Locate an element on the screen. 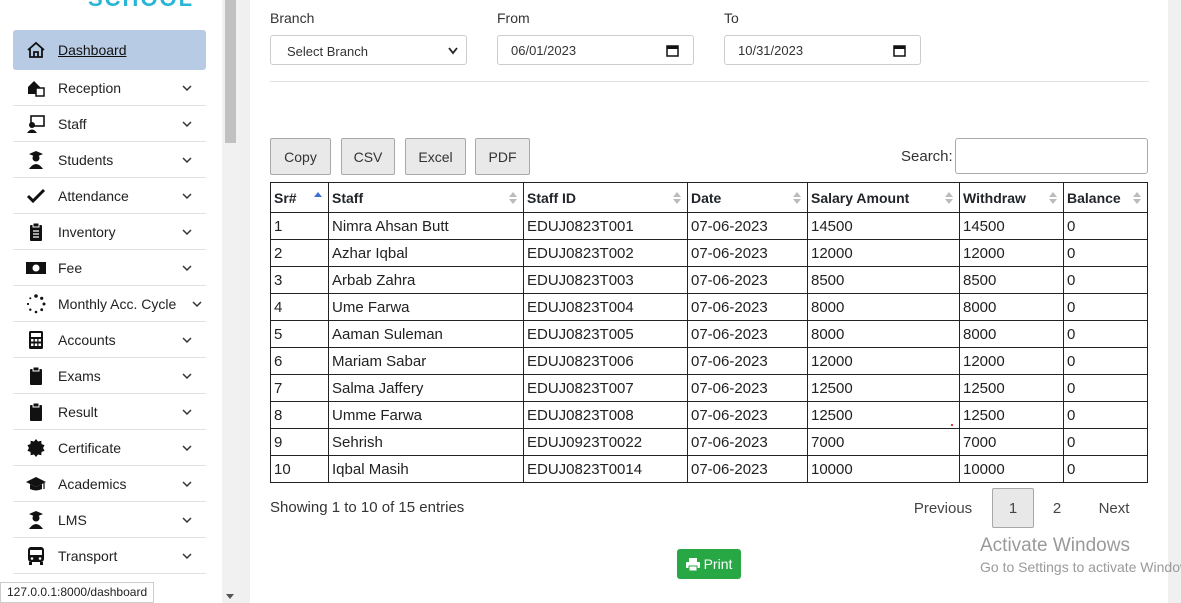 Image resolution: width=1181 pixels, height=603 pixels. csv-button: CSV is located at coordinates (368, 156).